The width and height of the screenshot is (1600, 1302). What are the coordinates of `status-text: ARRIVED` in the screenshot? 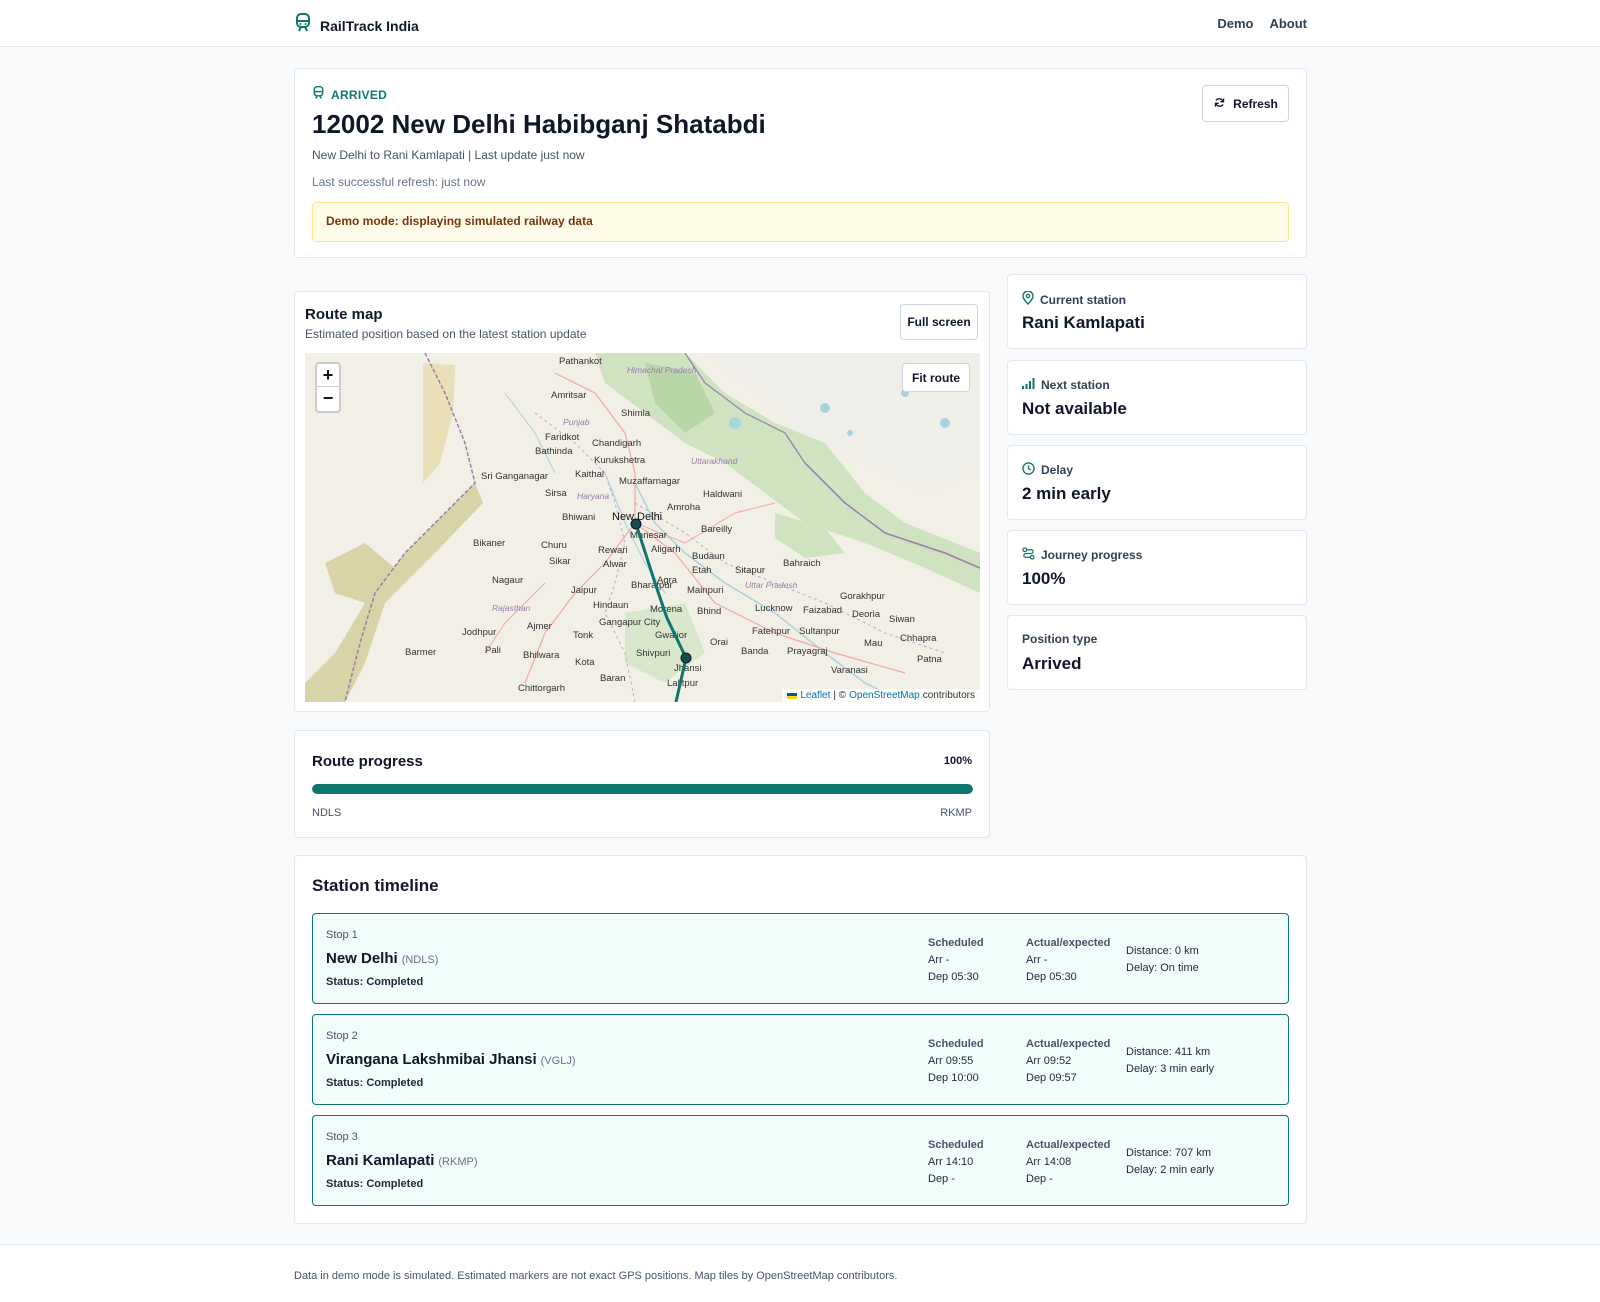 It's located at (359, 94).